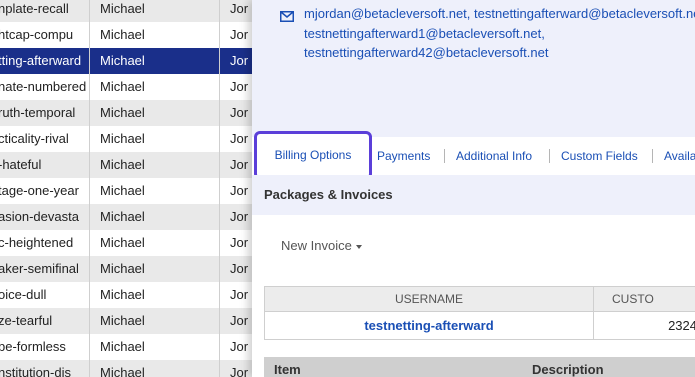 The image size is (695, 377). What do you see at coordinates (679, 156) in the screenshot?
I see `tab-availability: Availab` at bounding box center [679, 156].